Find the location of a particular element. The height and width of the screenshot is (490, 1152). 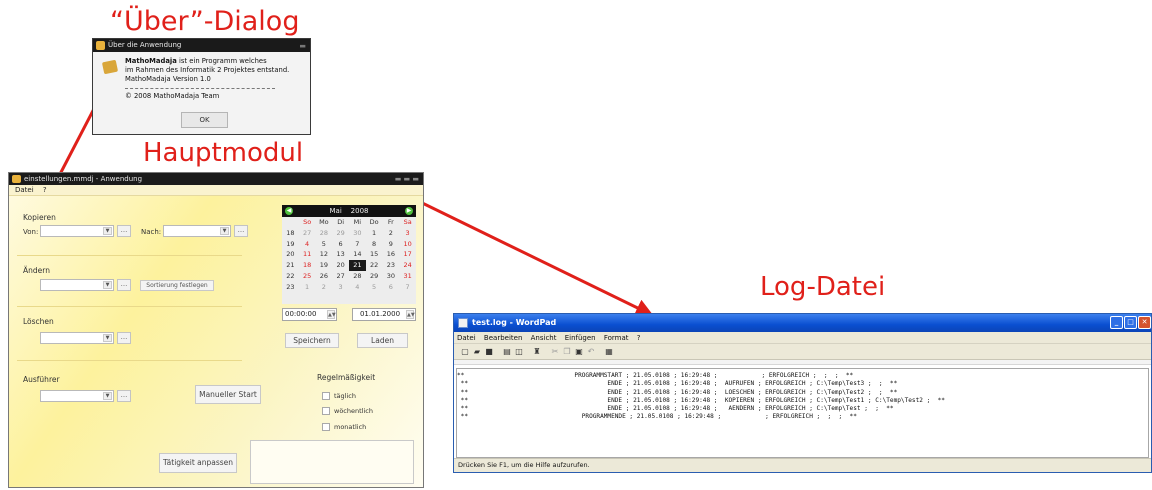

print-icon: ▤ is located at coordinates (507, 352).